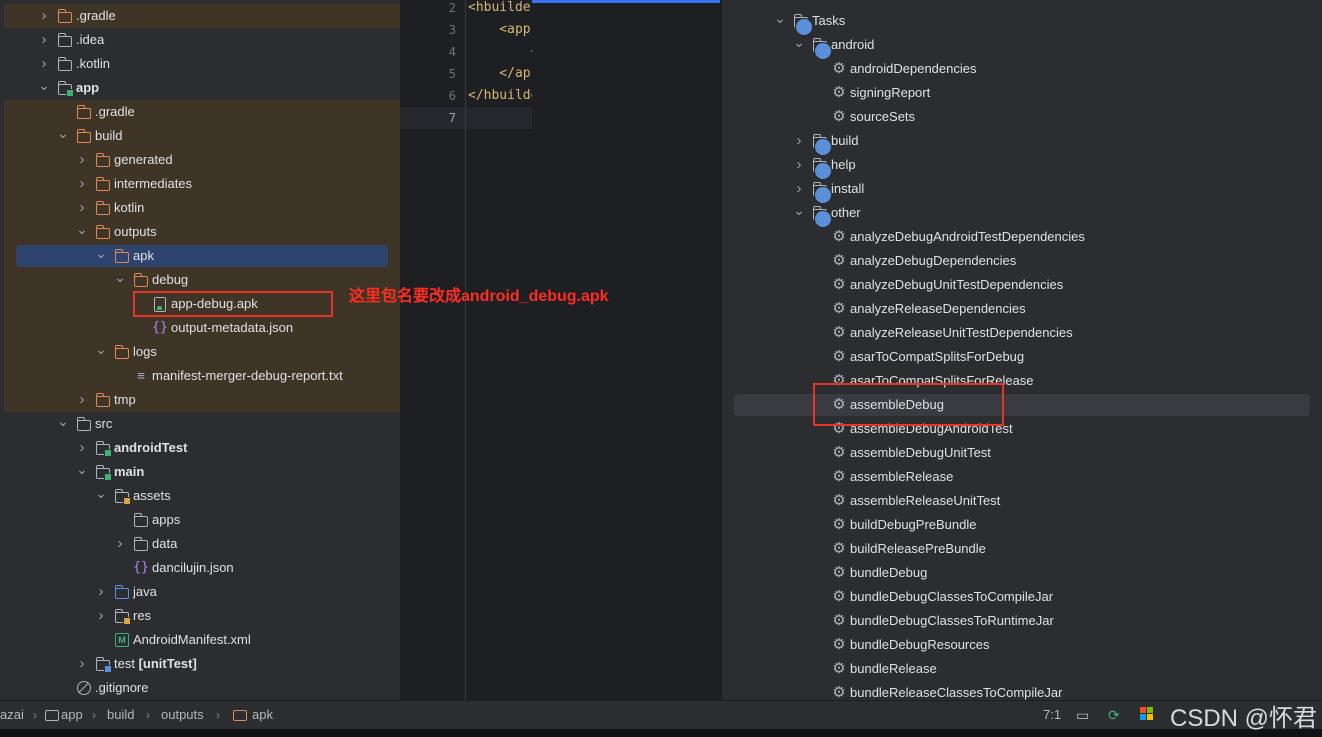 The height and width of the screenshot is (737, 1322). What do you see at coordinates (200, 208) in the screenshot?
I see `tree-item: › kotlin` at bounding box center [200, 208].